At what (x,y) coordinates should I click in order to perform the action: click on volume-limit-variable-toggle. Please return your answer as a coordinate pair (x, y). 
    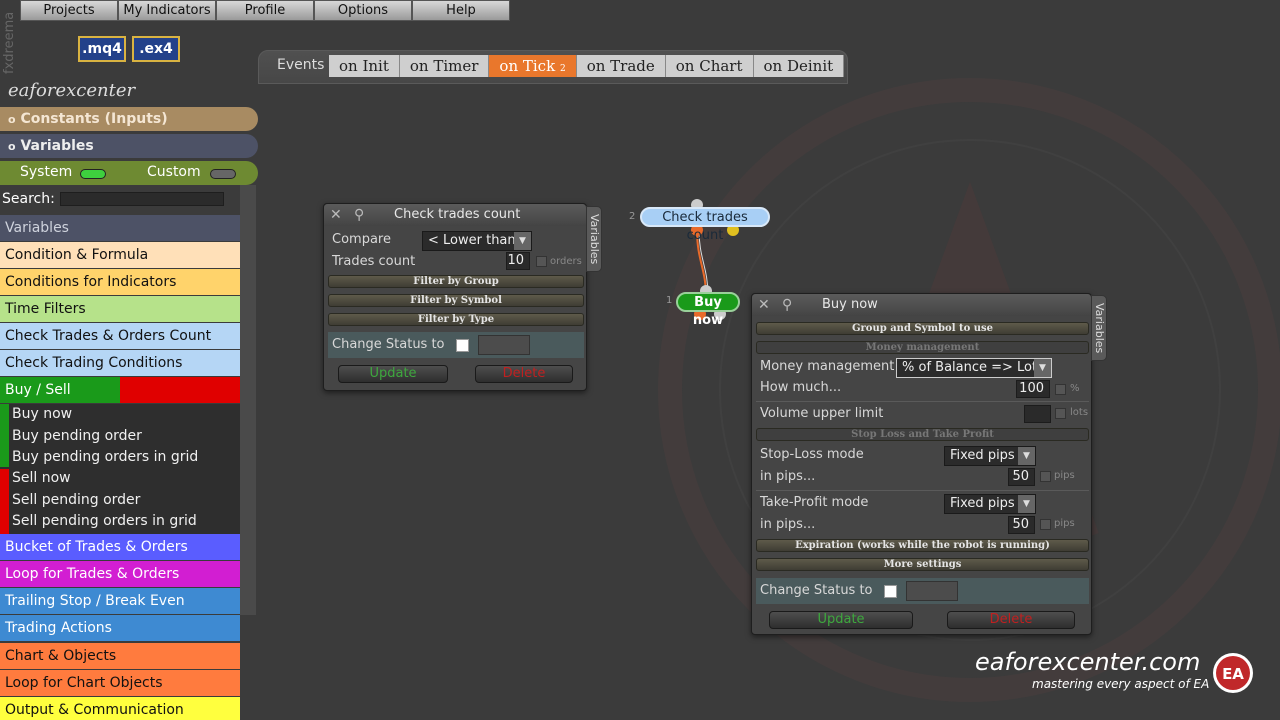
    Looking at the image, I should click on (1060, 413).